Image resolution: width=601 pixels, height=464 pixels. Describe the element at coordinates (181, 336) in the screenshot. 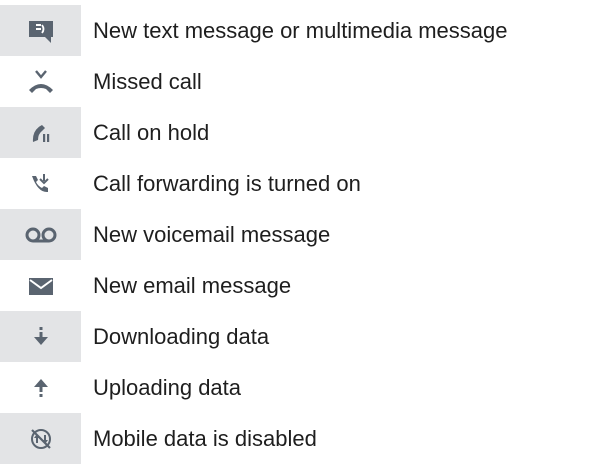

I see `legend-label: Downloading data` at that location.